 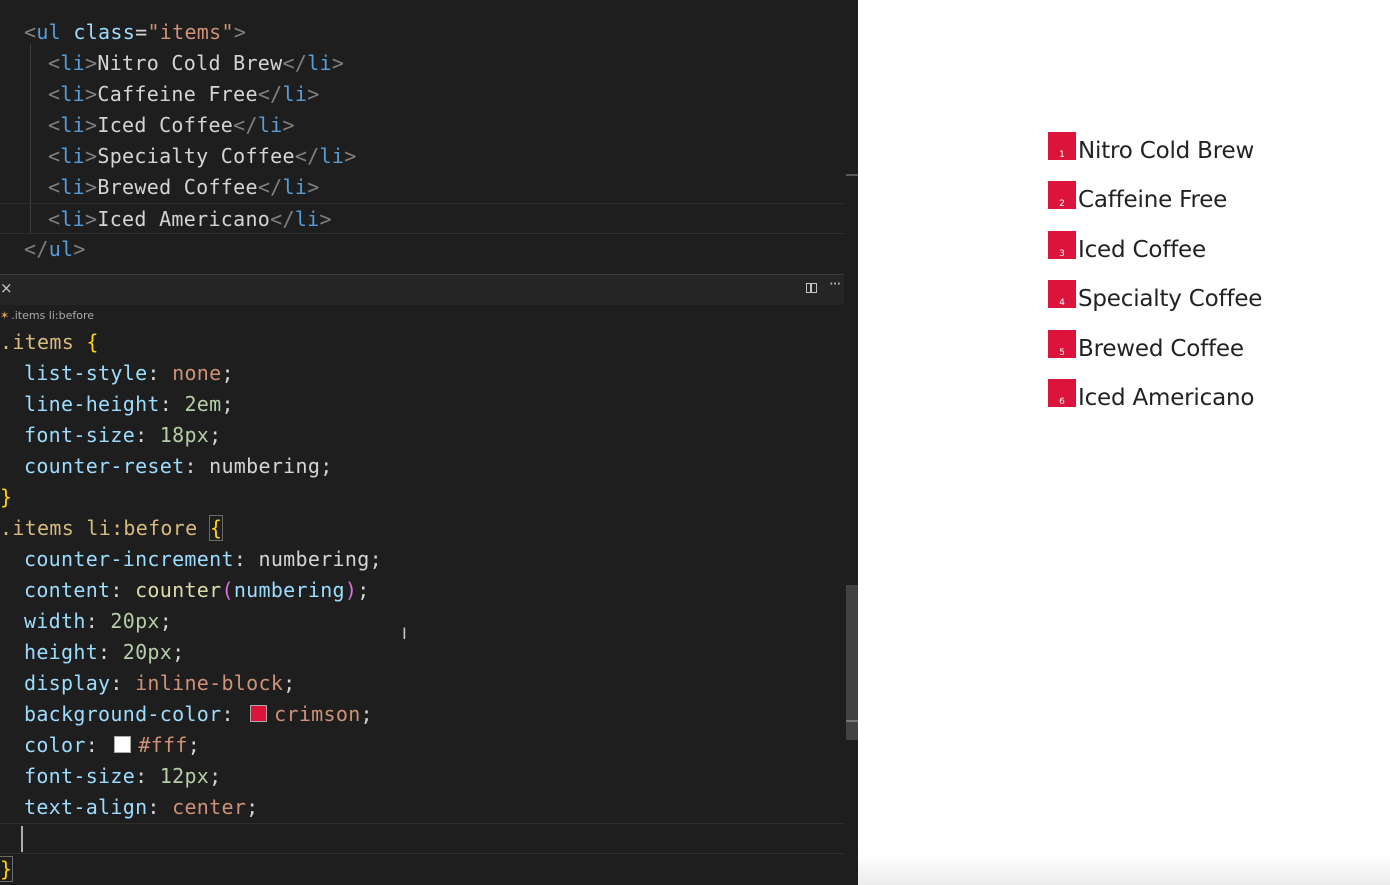 What do you see at coordinates (422, 218) in the screenshot?
I see `code-line-current: <li>Iced Americano</li>` at bounding box center [422, 218].